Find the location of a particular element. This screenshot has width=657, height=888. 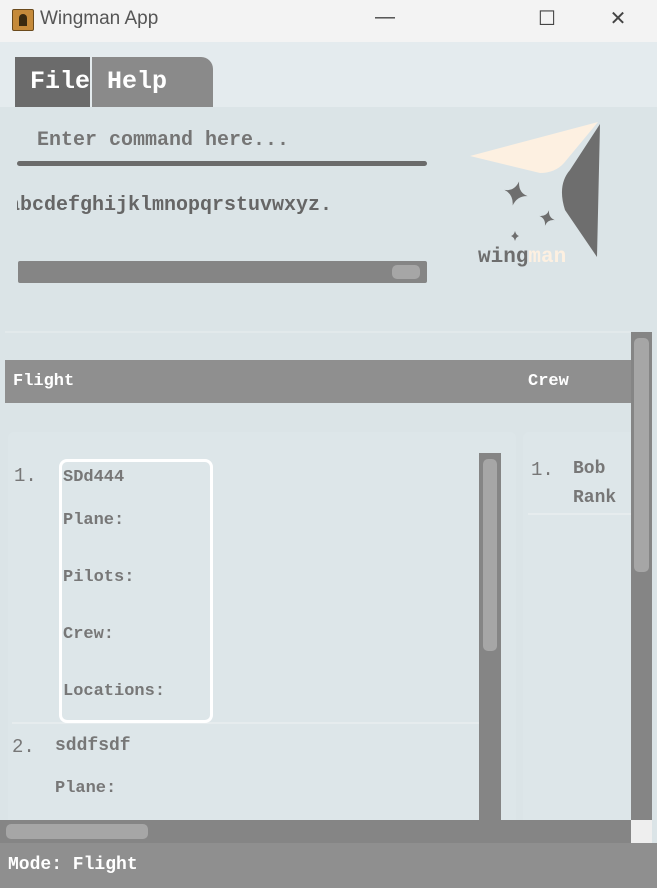

crew-name: Bob is located at coordinates (589, 469).